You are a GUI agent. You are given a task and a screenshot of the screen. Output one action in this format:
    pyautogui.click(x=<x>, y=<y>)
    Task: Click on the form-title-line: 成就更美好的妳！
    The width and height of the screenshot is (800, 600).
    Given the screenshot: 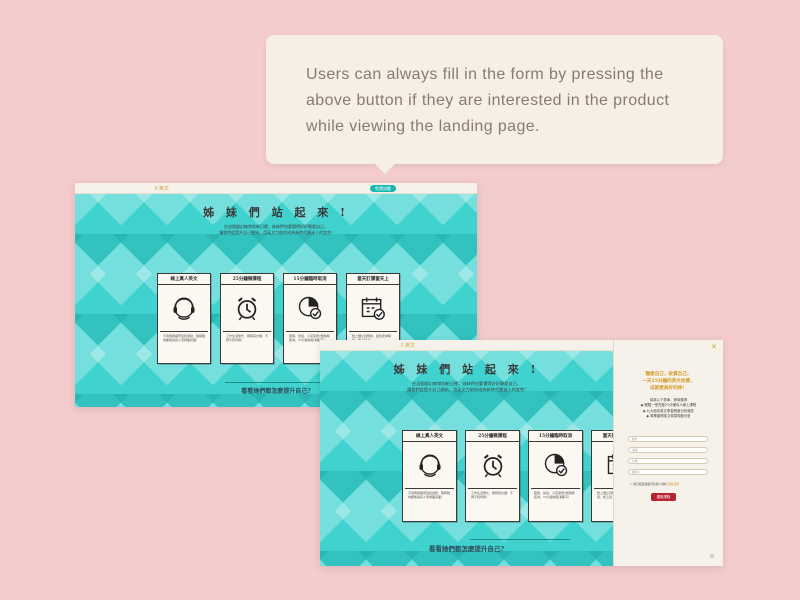 What is the action you would take?
    pyautogui.click(x=668, y=389)
    